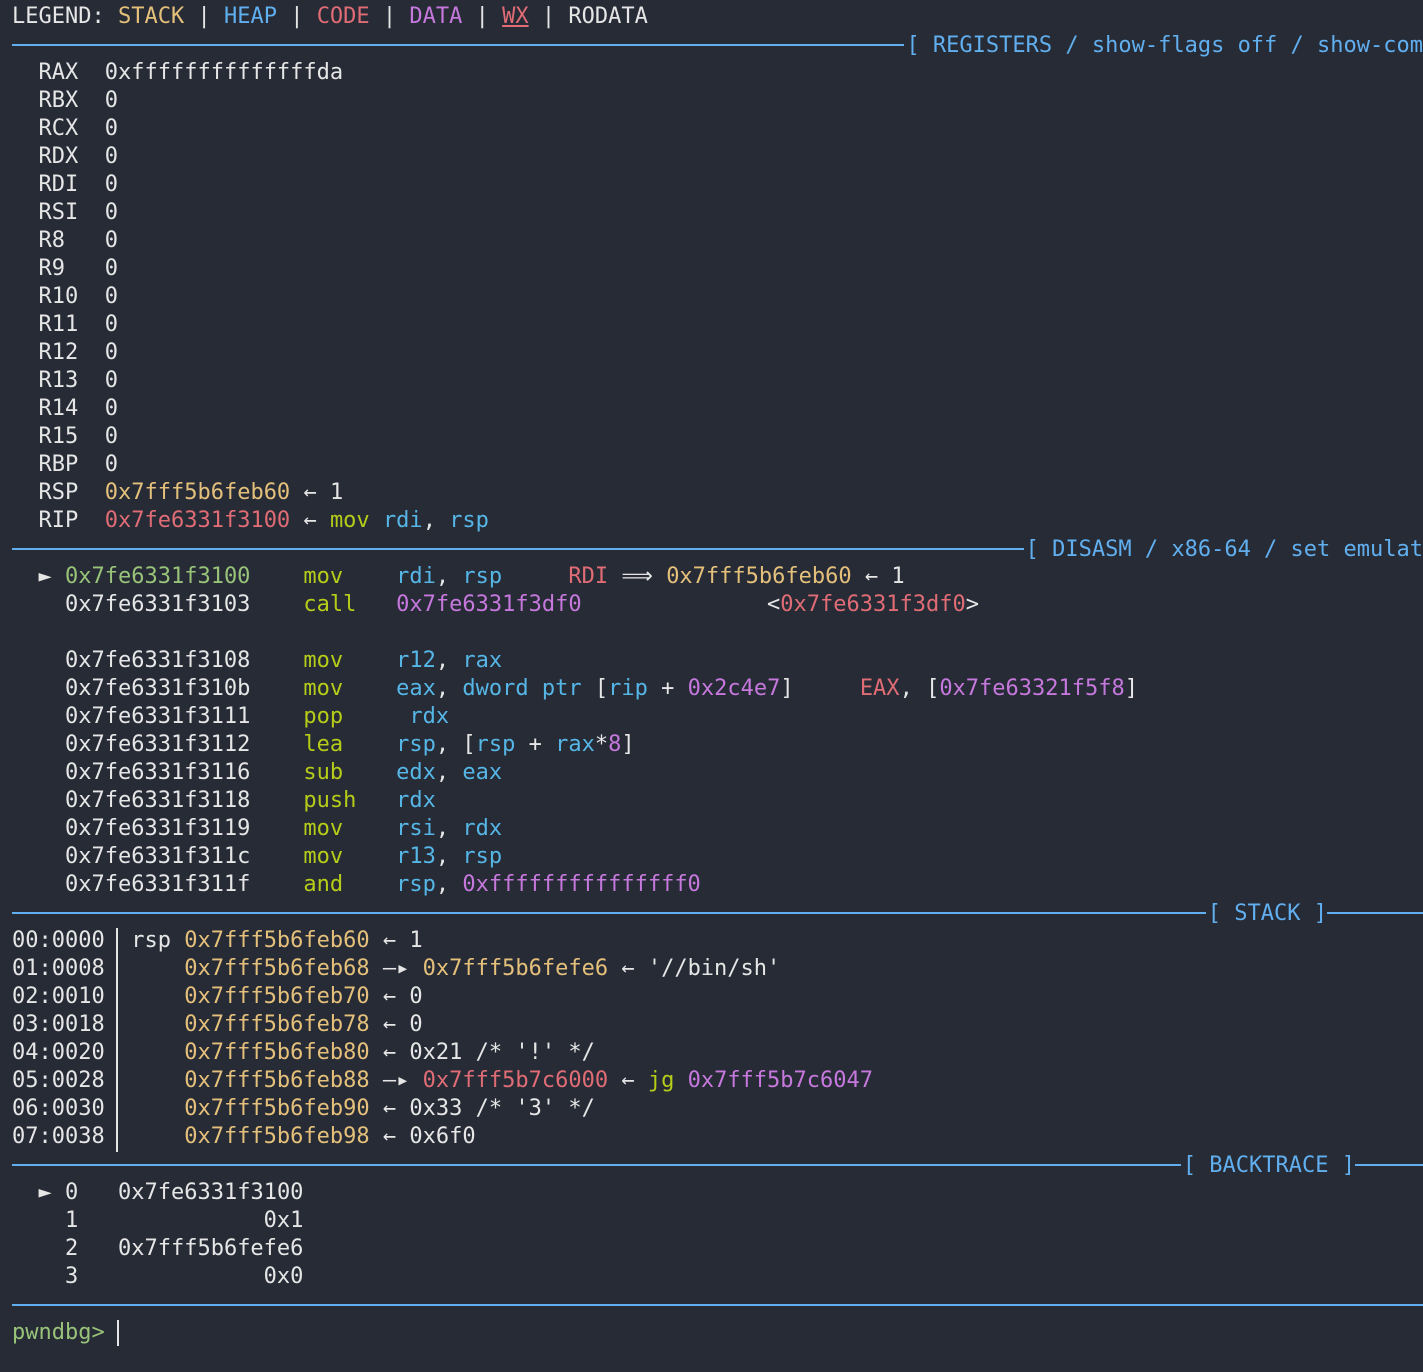 The width and height of the screenshot is (1423, 1372). Describe the element at coordinates (197, 492) in the screenshot. I see `rsp-value: 0x7fff5b6feb60` at that location.